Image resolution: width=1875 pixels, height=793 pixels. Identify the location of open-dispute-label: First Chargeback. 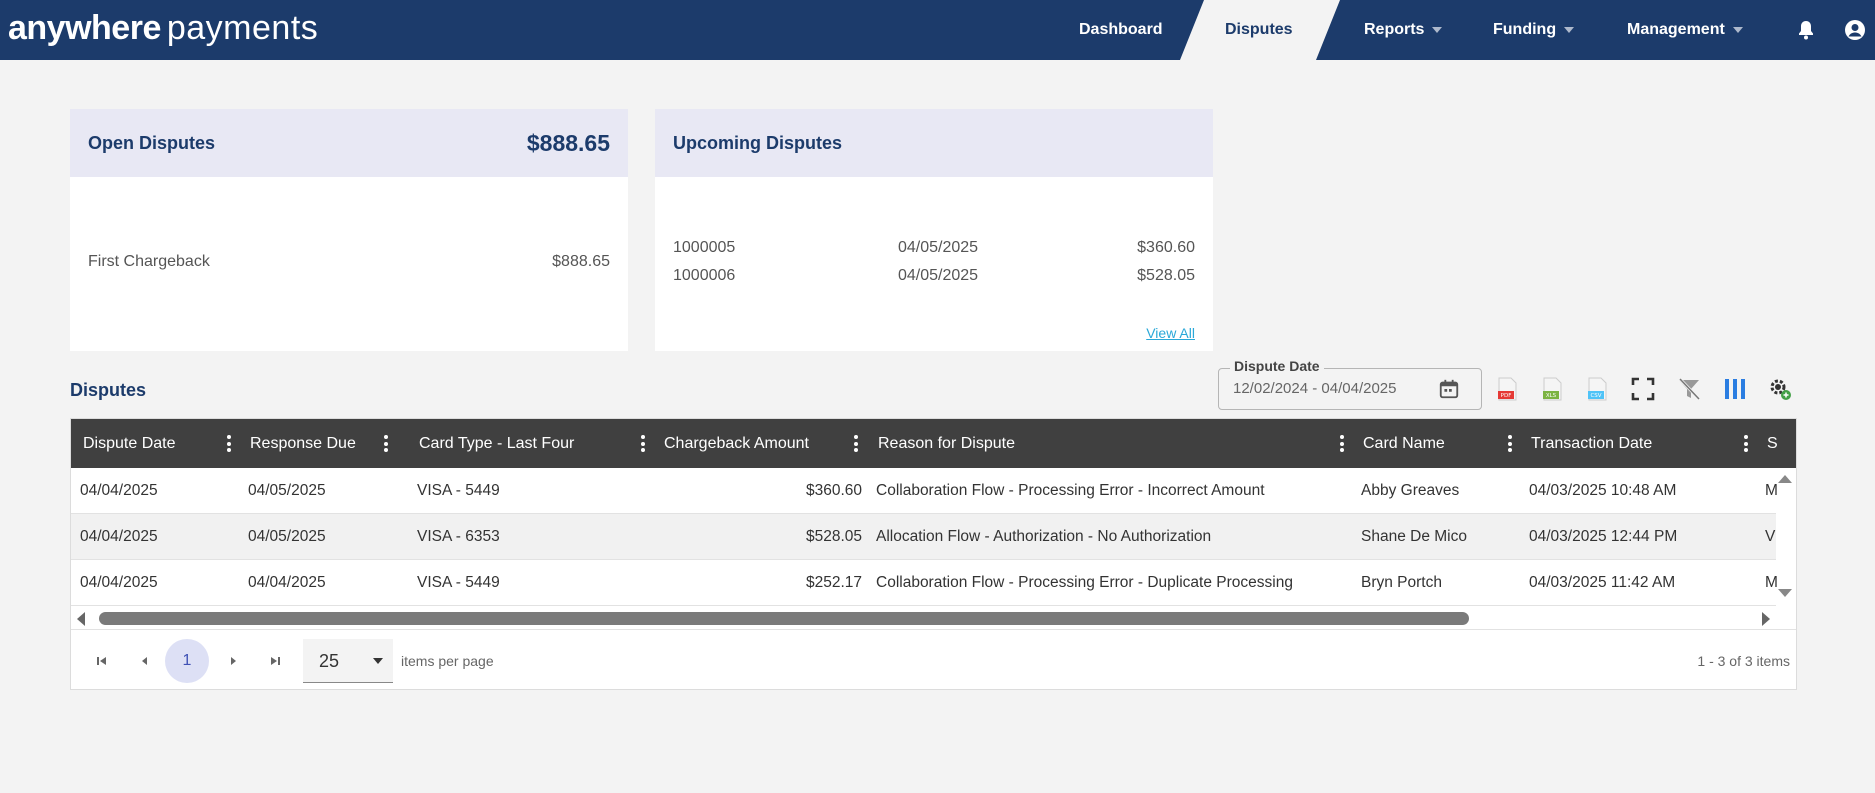
(149, 261).